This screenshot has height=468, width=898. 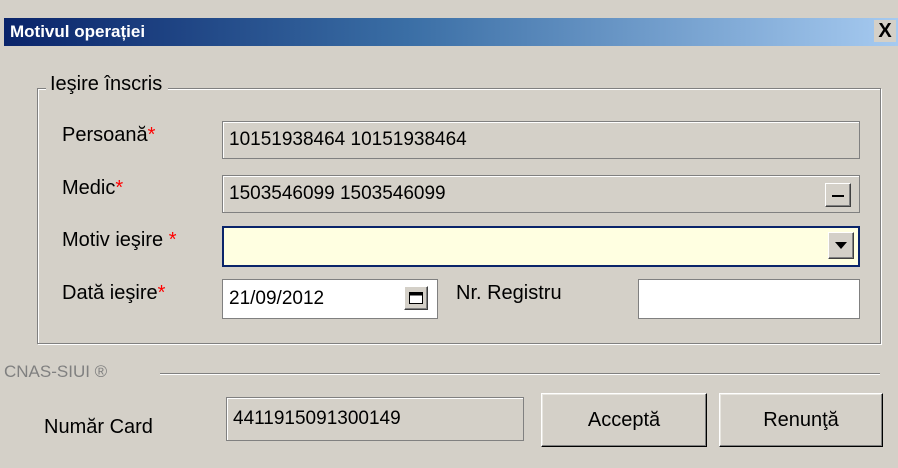 I want to click on numar-card-value: 4411915091300149, so click(x=317, y=418).